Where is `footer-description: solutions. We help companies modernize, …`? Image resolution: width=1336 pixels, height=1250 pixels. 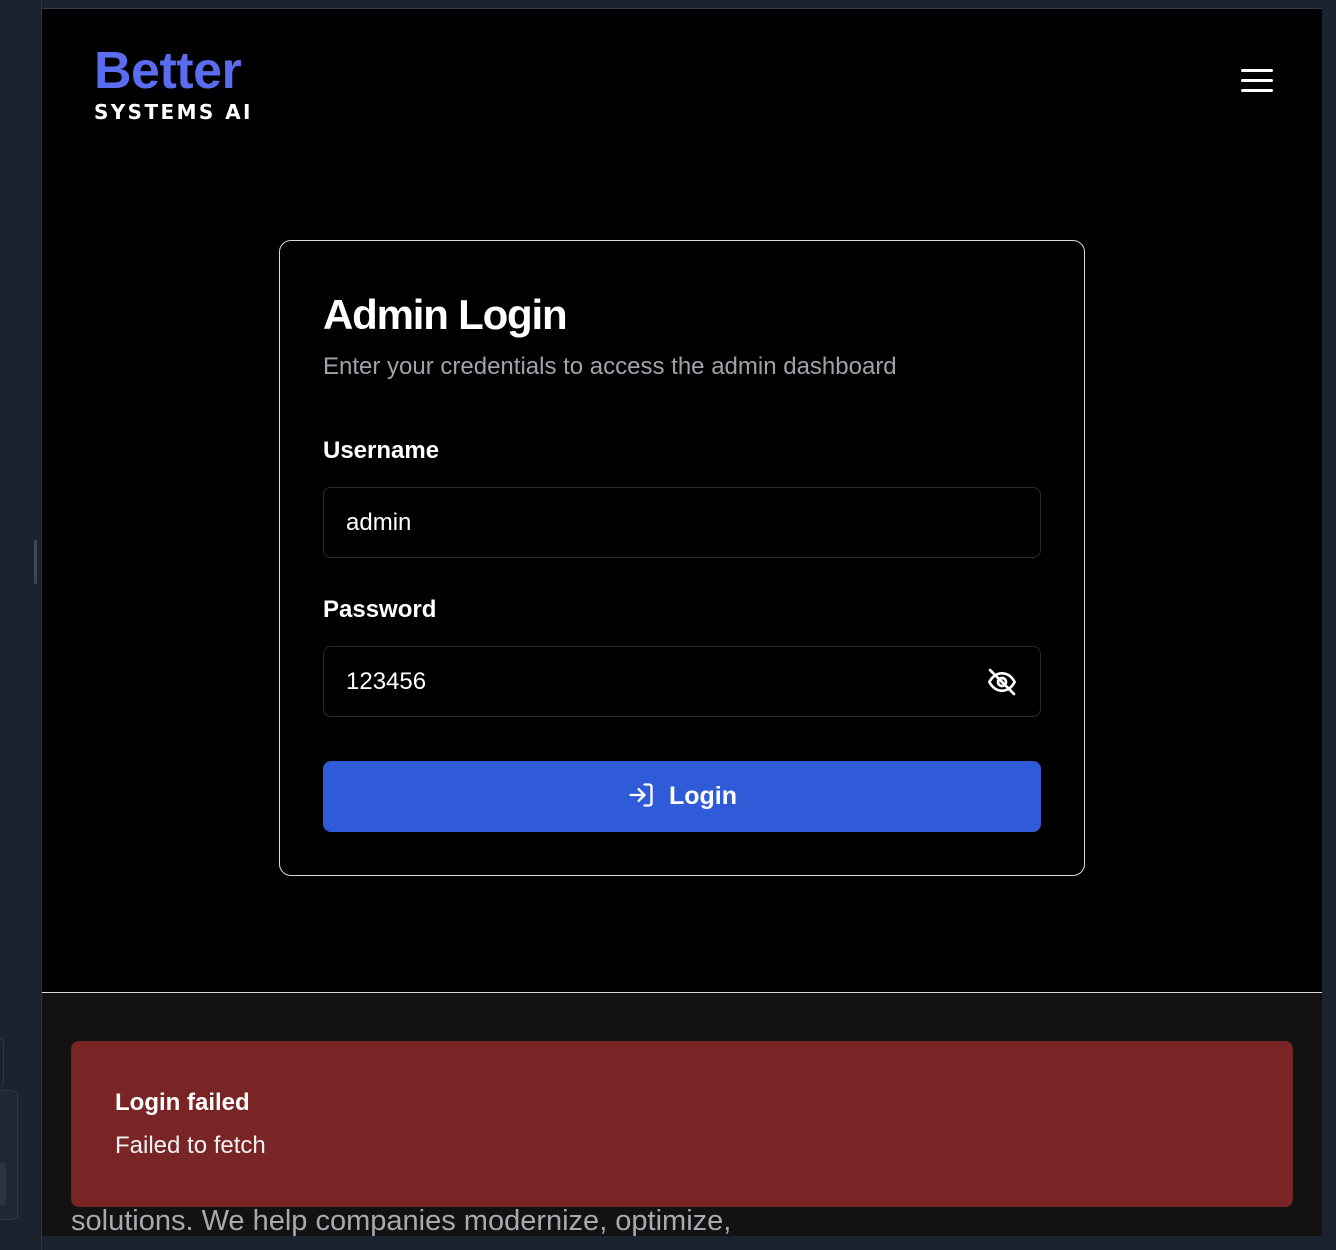
footer-description: solutions. We help companies modernize, … is located at coordinates (401, 1220).